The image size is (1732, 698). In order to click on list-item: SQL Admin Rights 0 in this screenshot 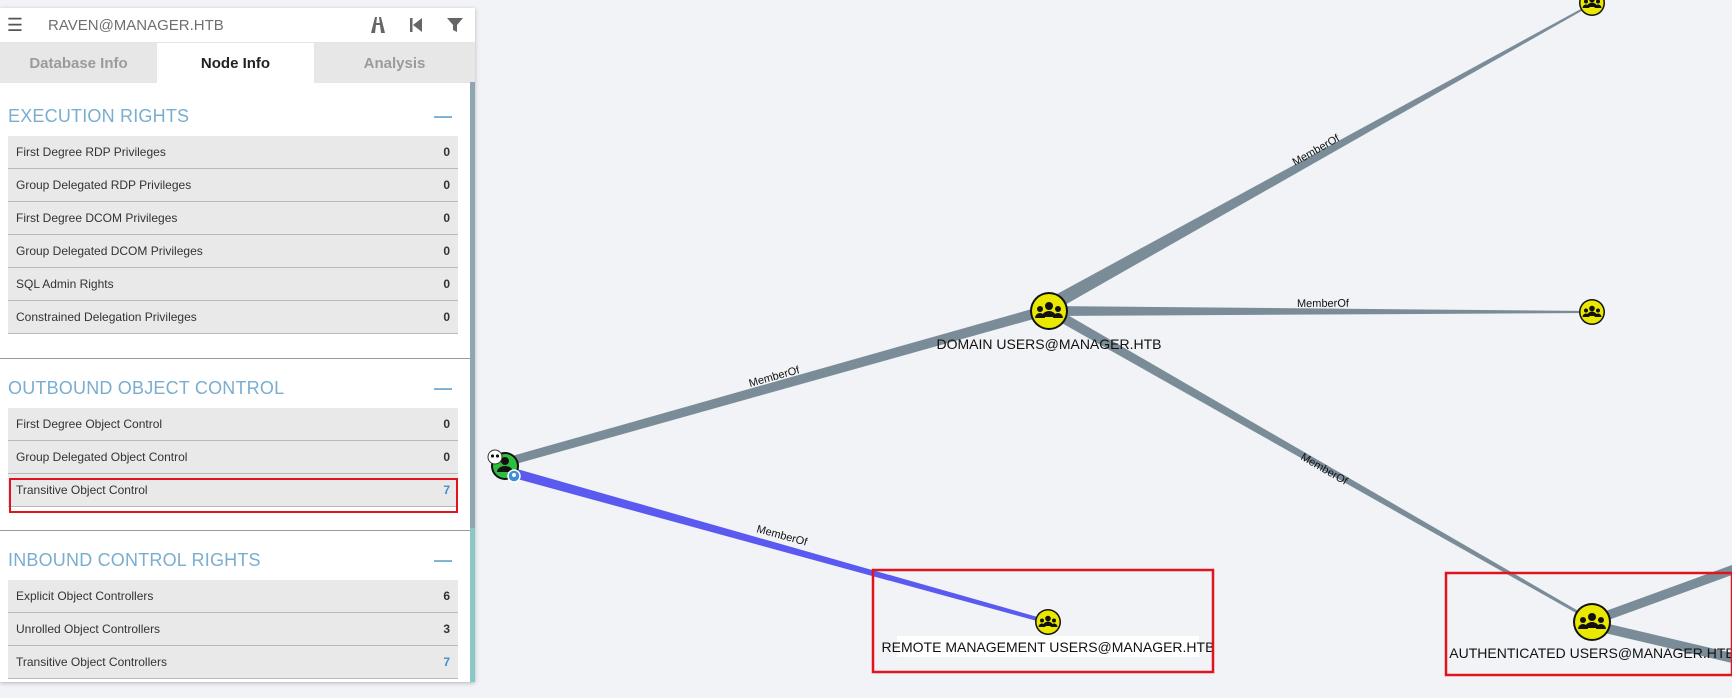, I will do `click(233, 284)`.